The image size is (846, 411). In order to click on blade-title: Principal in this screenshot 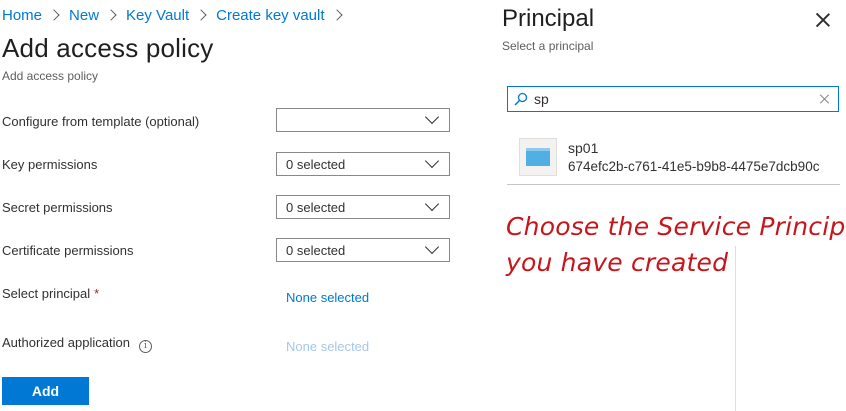, I will do `click(548, 18)`.